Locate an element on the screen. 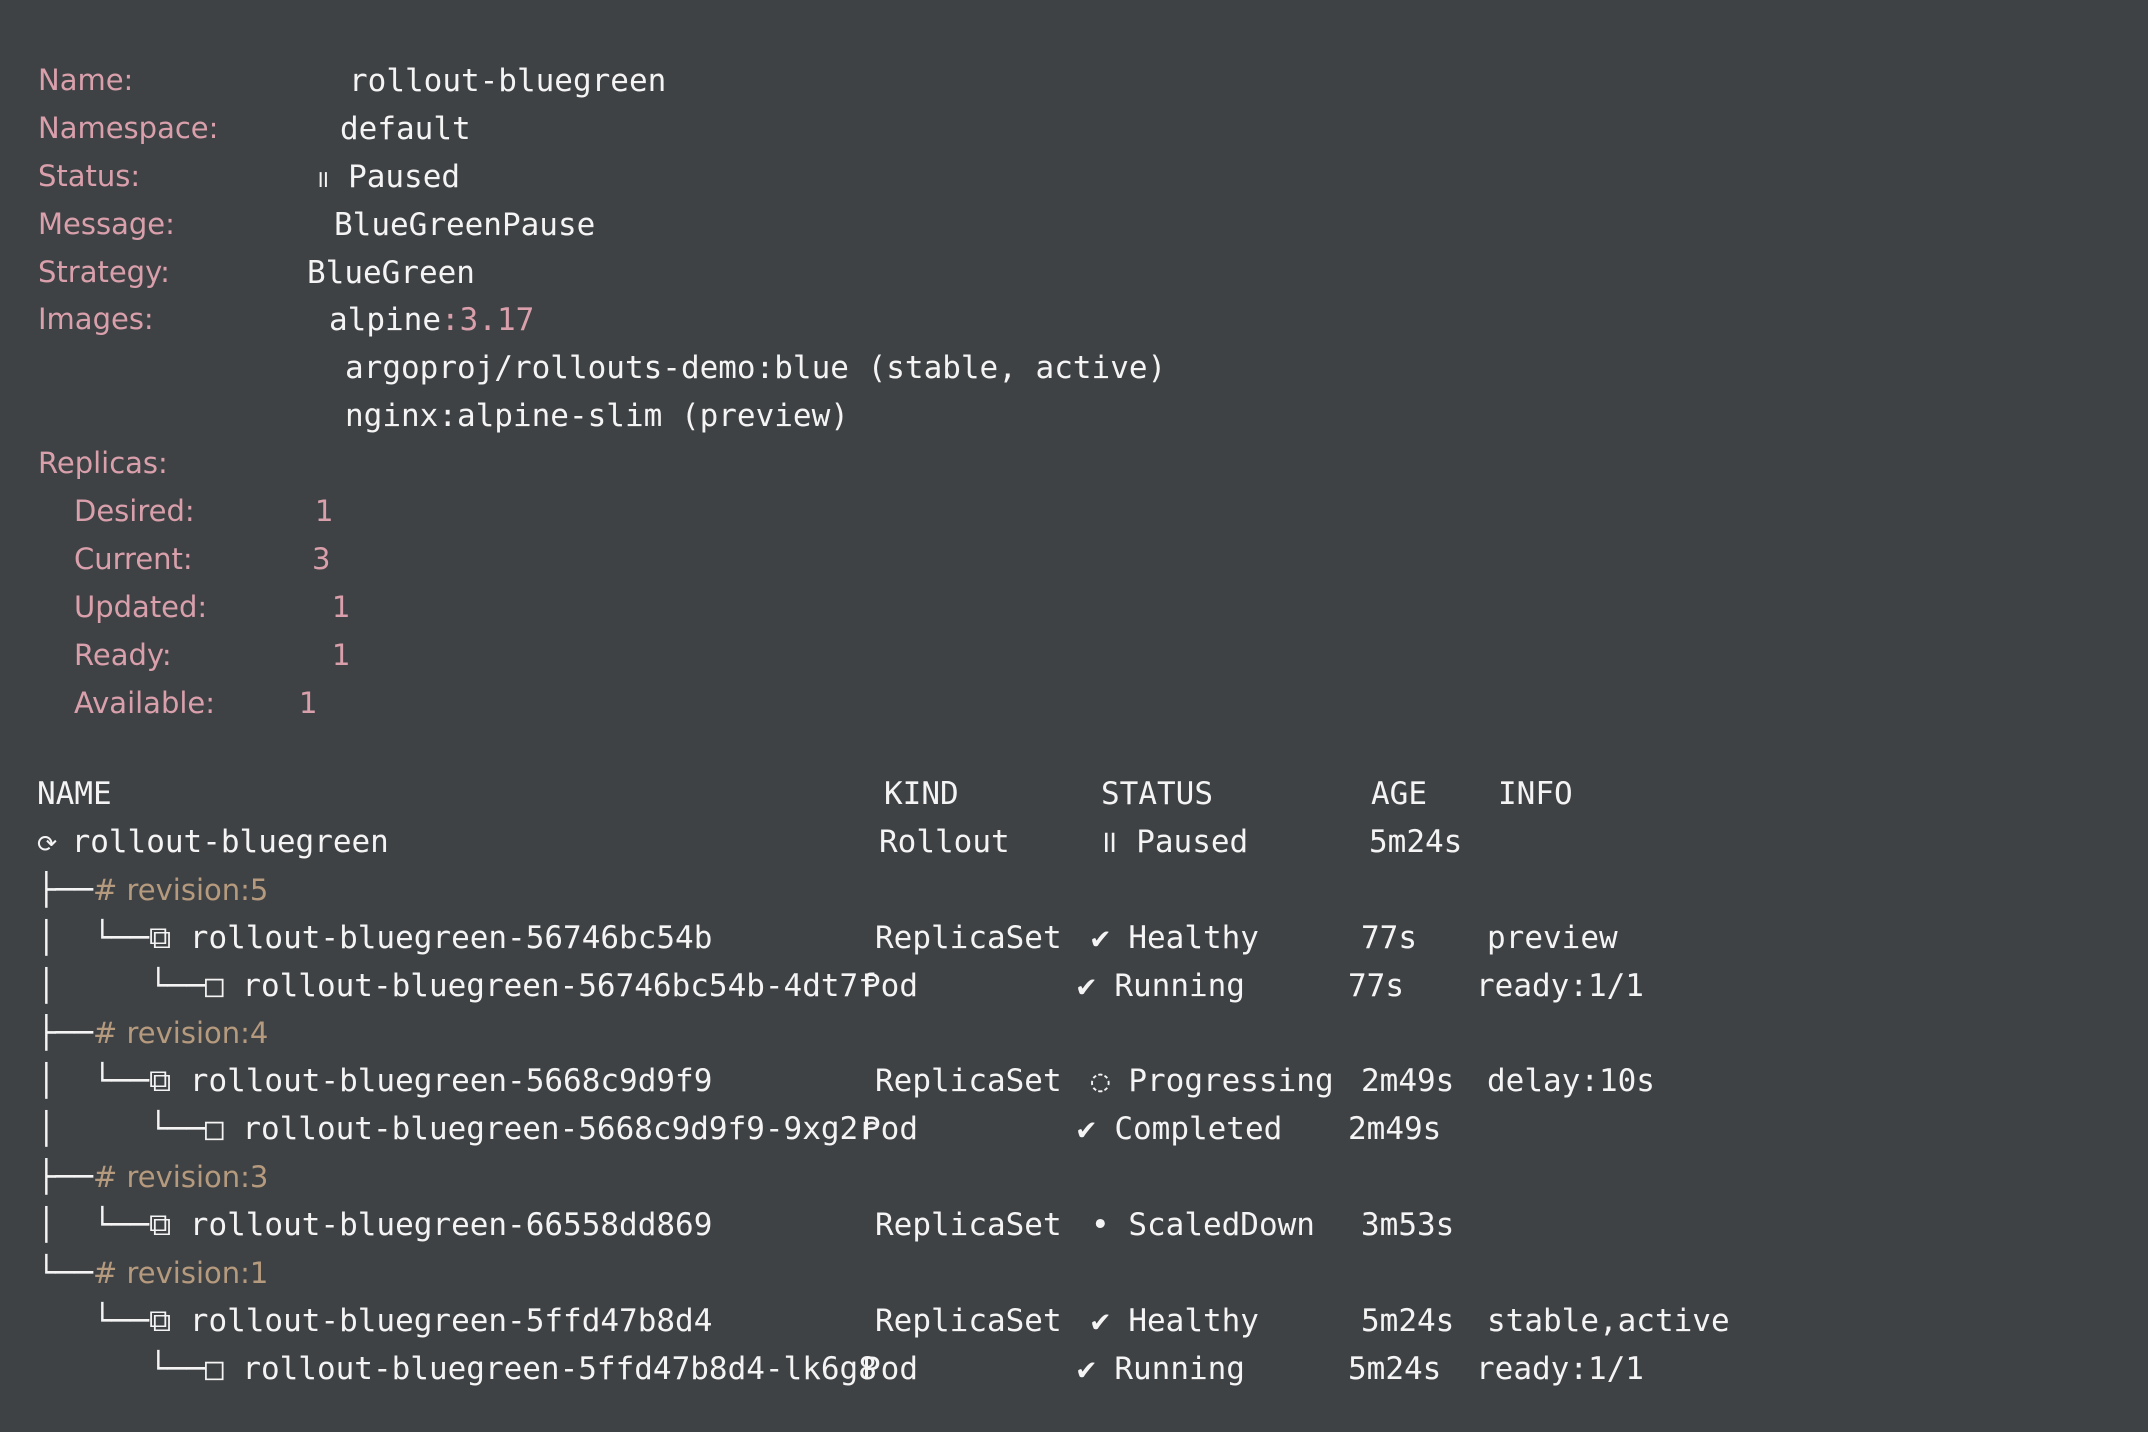 Image resolution: width=2148 pixels, height=1432 pixels. image-alpine-tag: :3.17 is located at coordinates (487, 320).